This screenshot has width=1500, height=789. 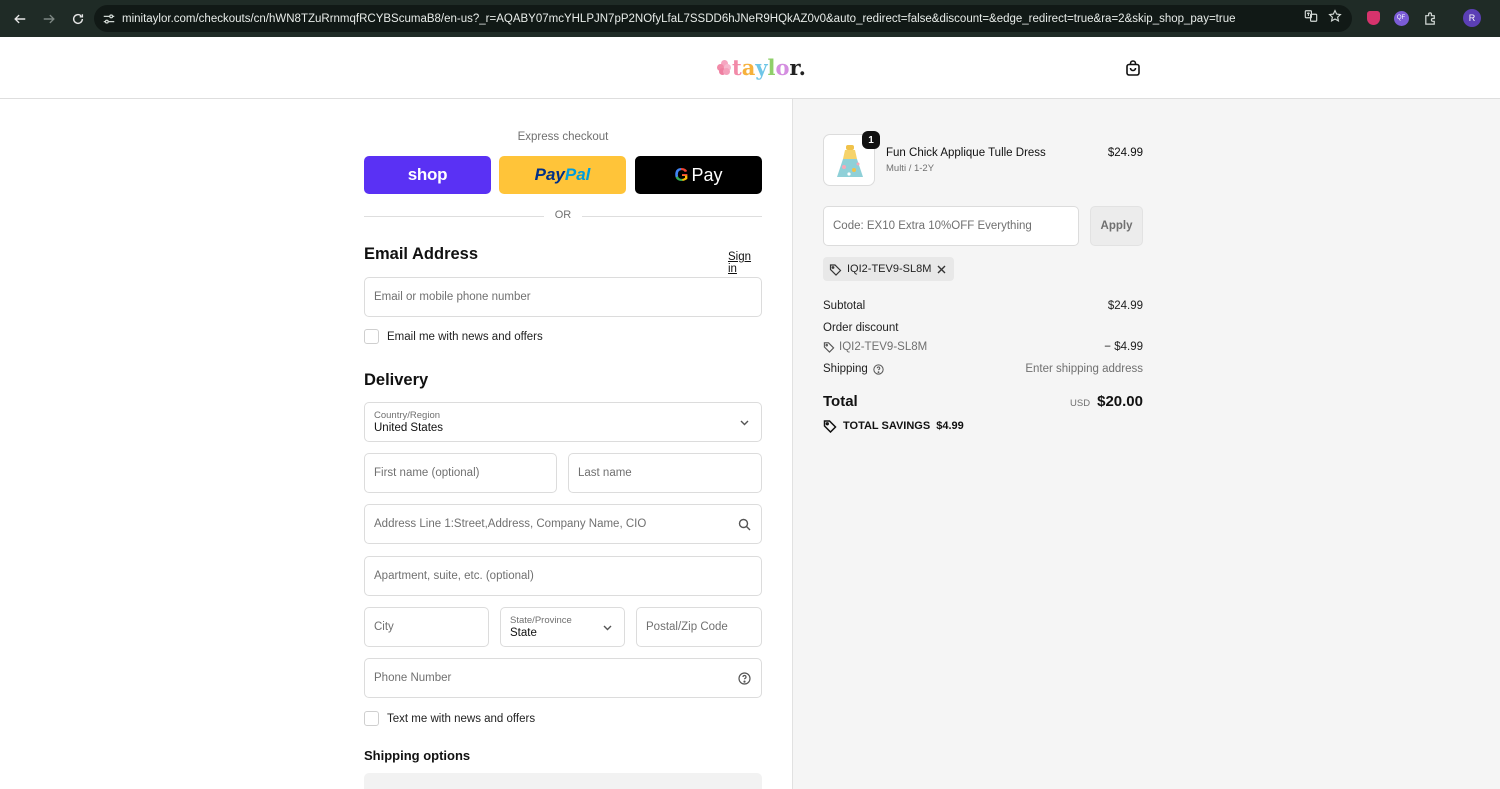 I want to click on forward-arrow-icon, so click(x=49, y=19).